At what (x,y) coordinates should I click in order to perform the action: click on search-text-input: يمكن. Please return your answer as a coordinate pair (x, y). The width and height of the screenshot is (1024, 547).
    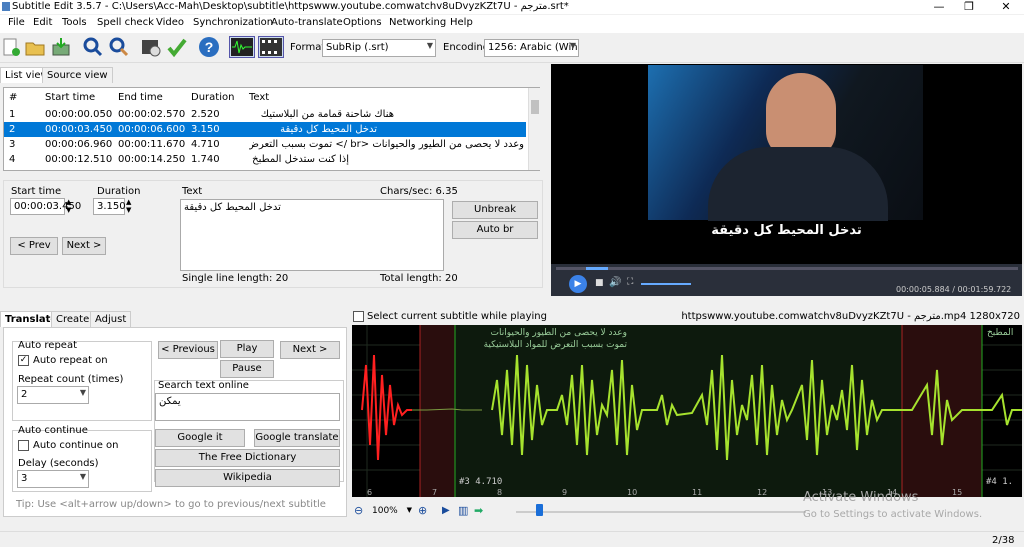
    Looking at the image, I should click on (247, 407).